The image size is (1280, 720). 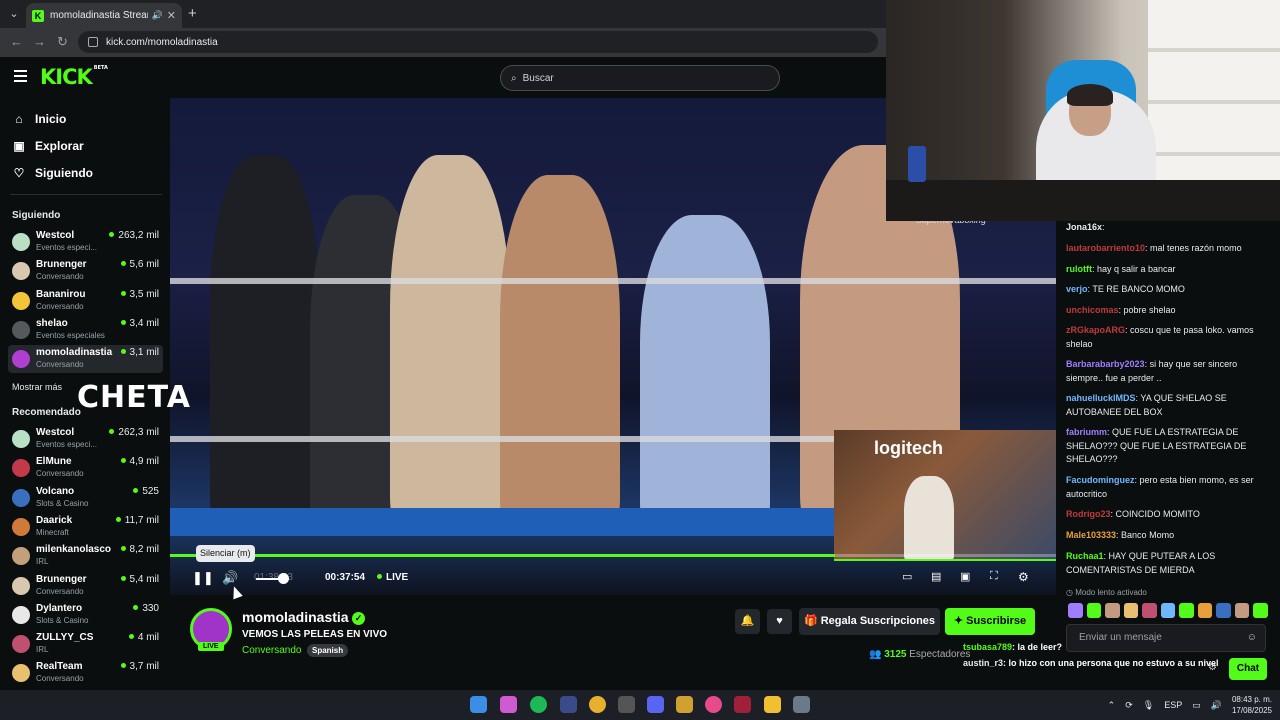 I want to click on kick-logo: KICK BETA, so click(x=74, y=77).